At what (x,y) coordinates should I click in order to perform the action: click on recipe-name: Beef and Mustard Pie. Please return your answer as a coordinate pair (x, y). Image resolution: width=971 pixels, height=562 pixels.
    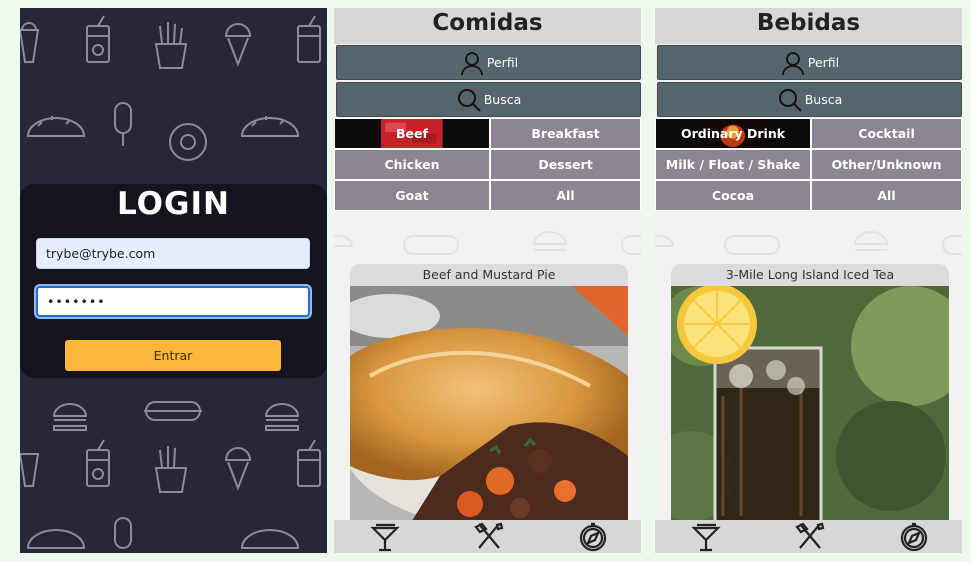
    Looking at the image, I should click on (489, 274).